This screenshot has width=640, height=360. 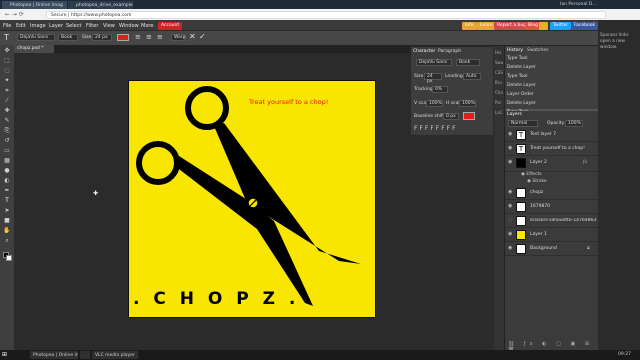 What do you see at coordinates (7, 201) in the screenshot?
I see `type-tool-icon: T` at bounding box center [7, 201].